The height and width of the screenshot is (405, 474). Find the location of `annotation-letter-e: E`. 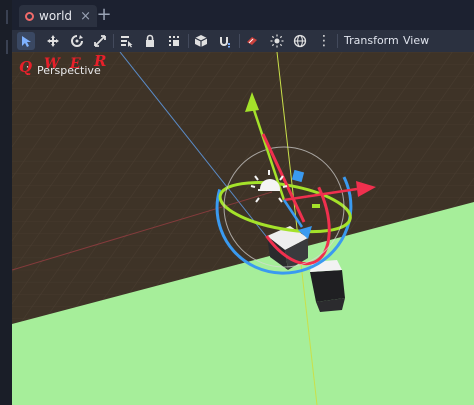

annotation-letter-e: E is located at coordinates (75, 64).